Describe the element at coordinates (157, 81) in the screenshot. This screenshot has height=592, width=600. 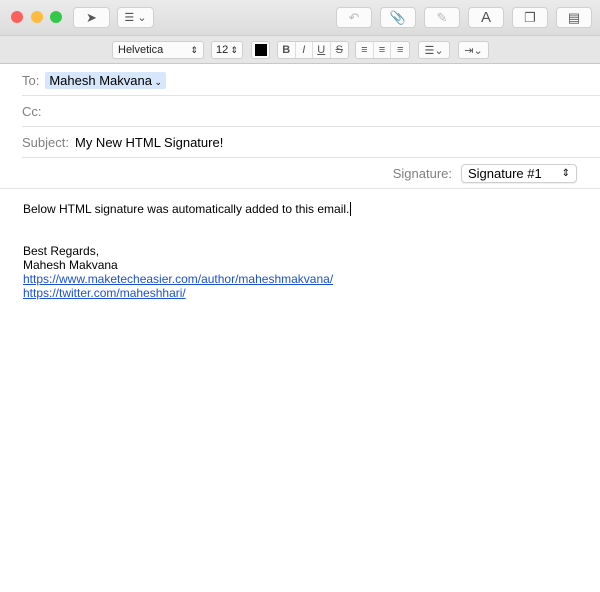
I see `chevron-down-icon: ⌄` at that location.